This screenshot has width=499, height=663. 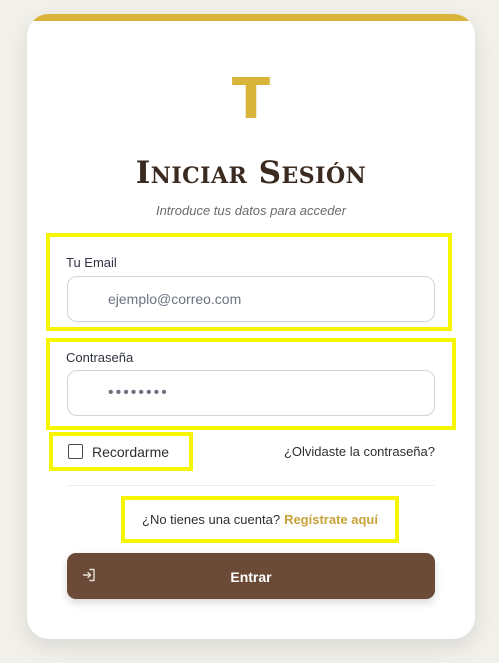 I want to click on forgot-password-link: ¿Olvidaste la contraseña?, so click(x=359, y=451).